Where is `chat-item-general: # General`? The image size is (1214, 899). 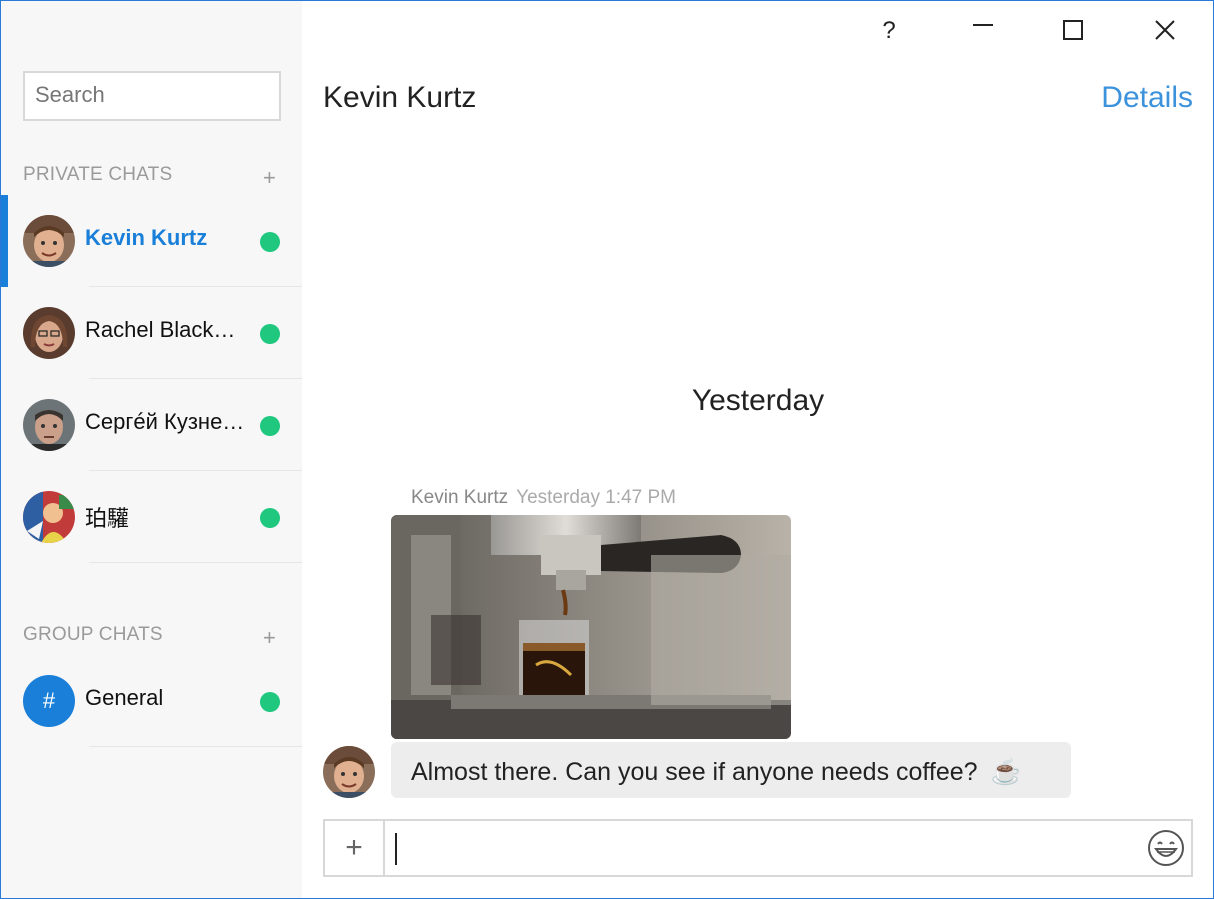
chat-item-general: # General is located at coordinates (151, 701).